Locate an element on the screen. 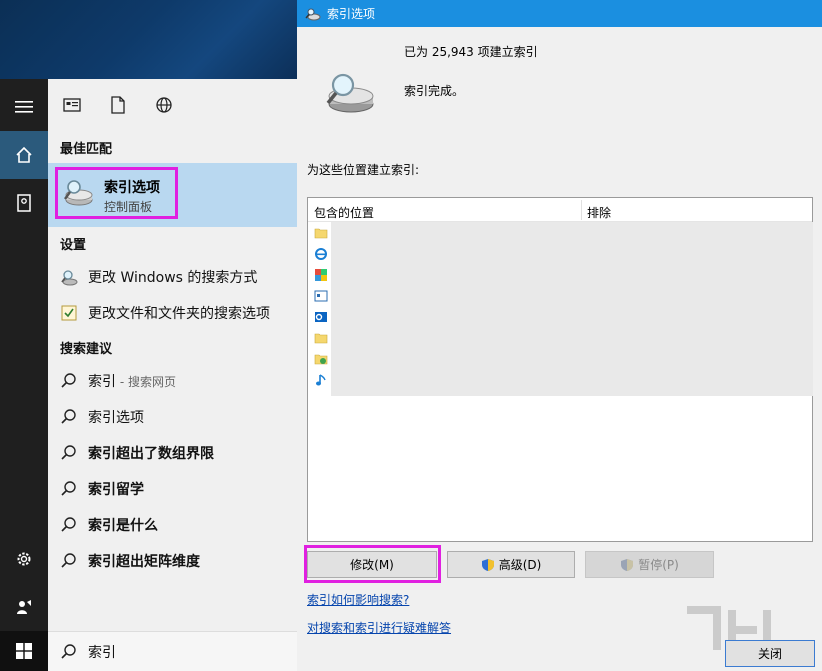  taskbar-search-box is located at coordinates (172, 651).